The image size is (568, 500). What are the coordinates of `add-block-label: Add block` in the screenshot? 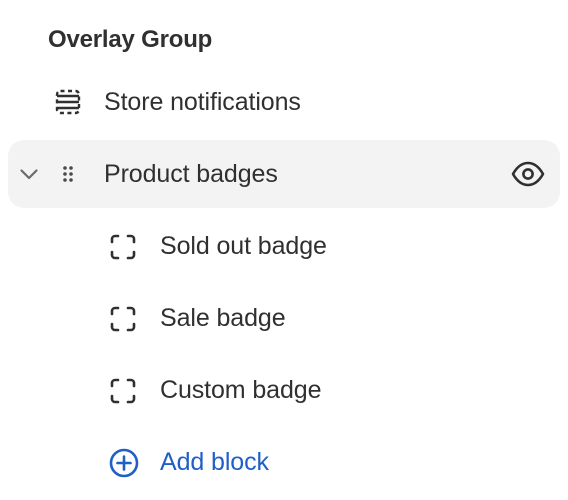 It's located at (214, 462).